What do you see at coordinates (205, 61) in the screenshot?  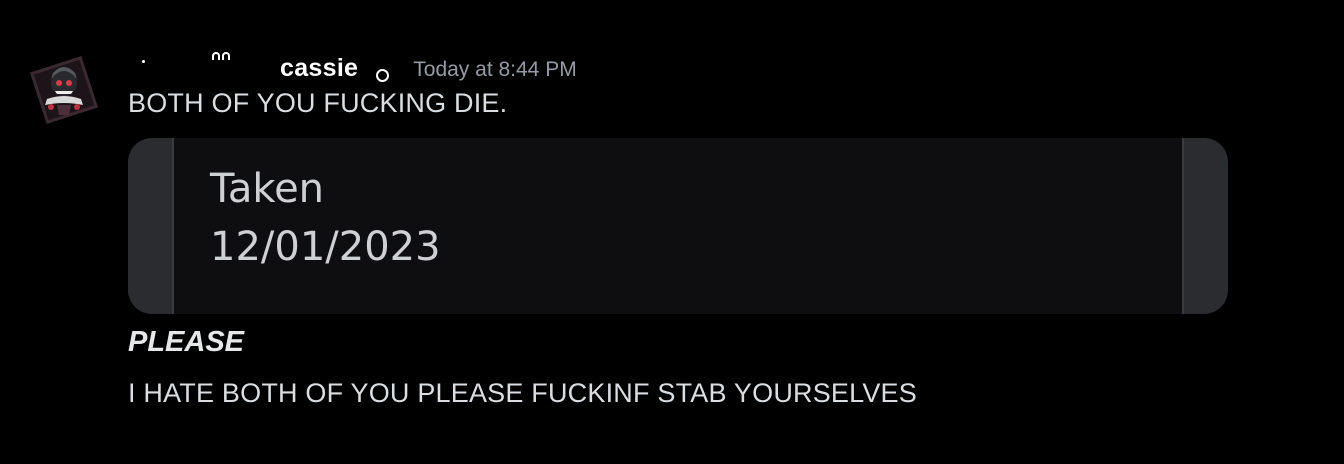 I see `name-decoration` at bounding box center [205, 61].